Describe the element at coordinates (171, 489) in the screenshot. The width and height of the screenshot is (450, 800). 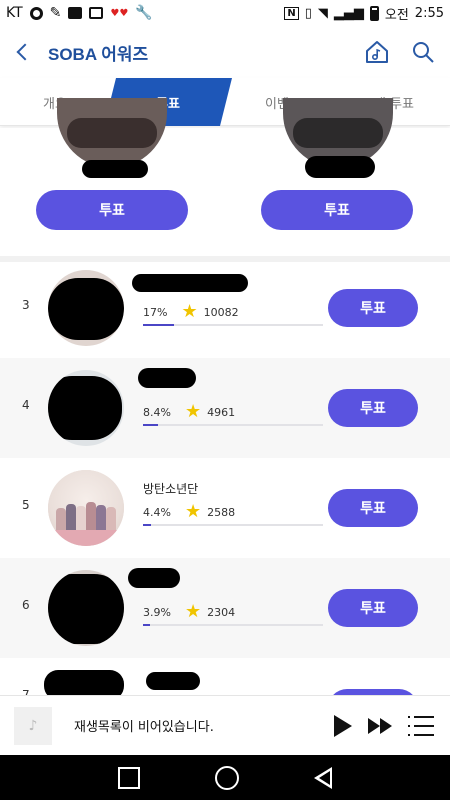
I see `candidate-name: 방탄소년단` at that location.